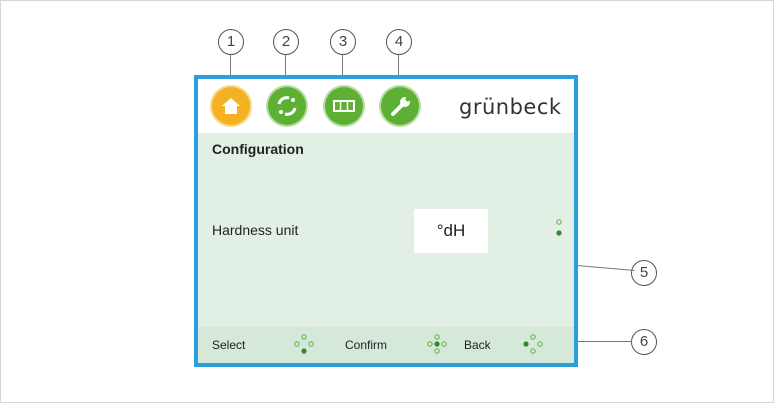 The height and width of the screenshot is (403, 774). What do you see at coordinates (437, 344) in the screenshot?
I see `confirm-dpad-icon` at bounding box center [437, 344].